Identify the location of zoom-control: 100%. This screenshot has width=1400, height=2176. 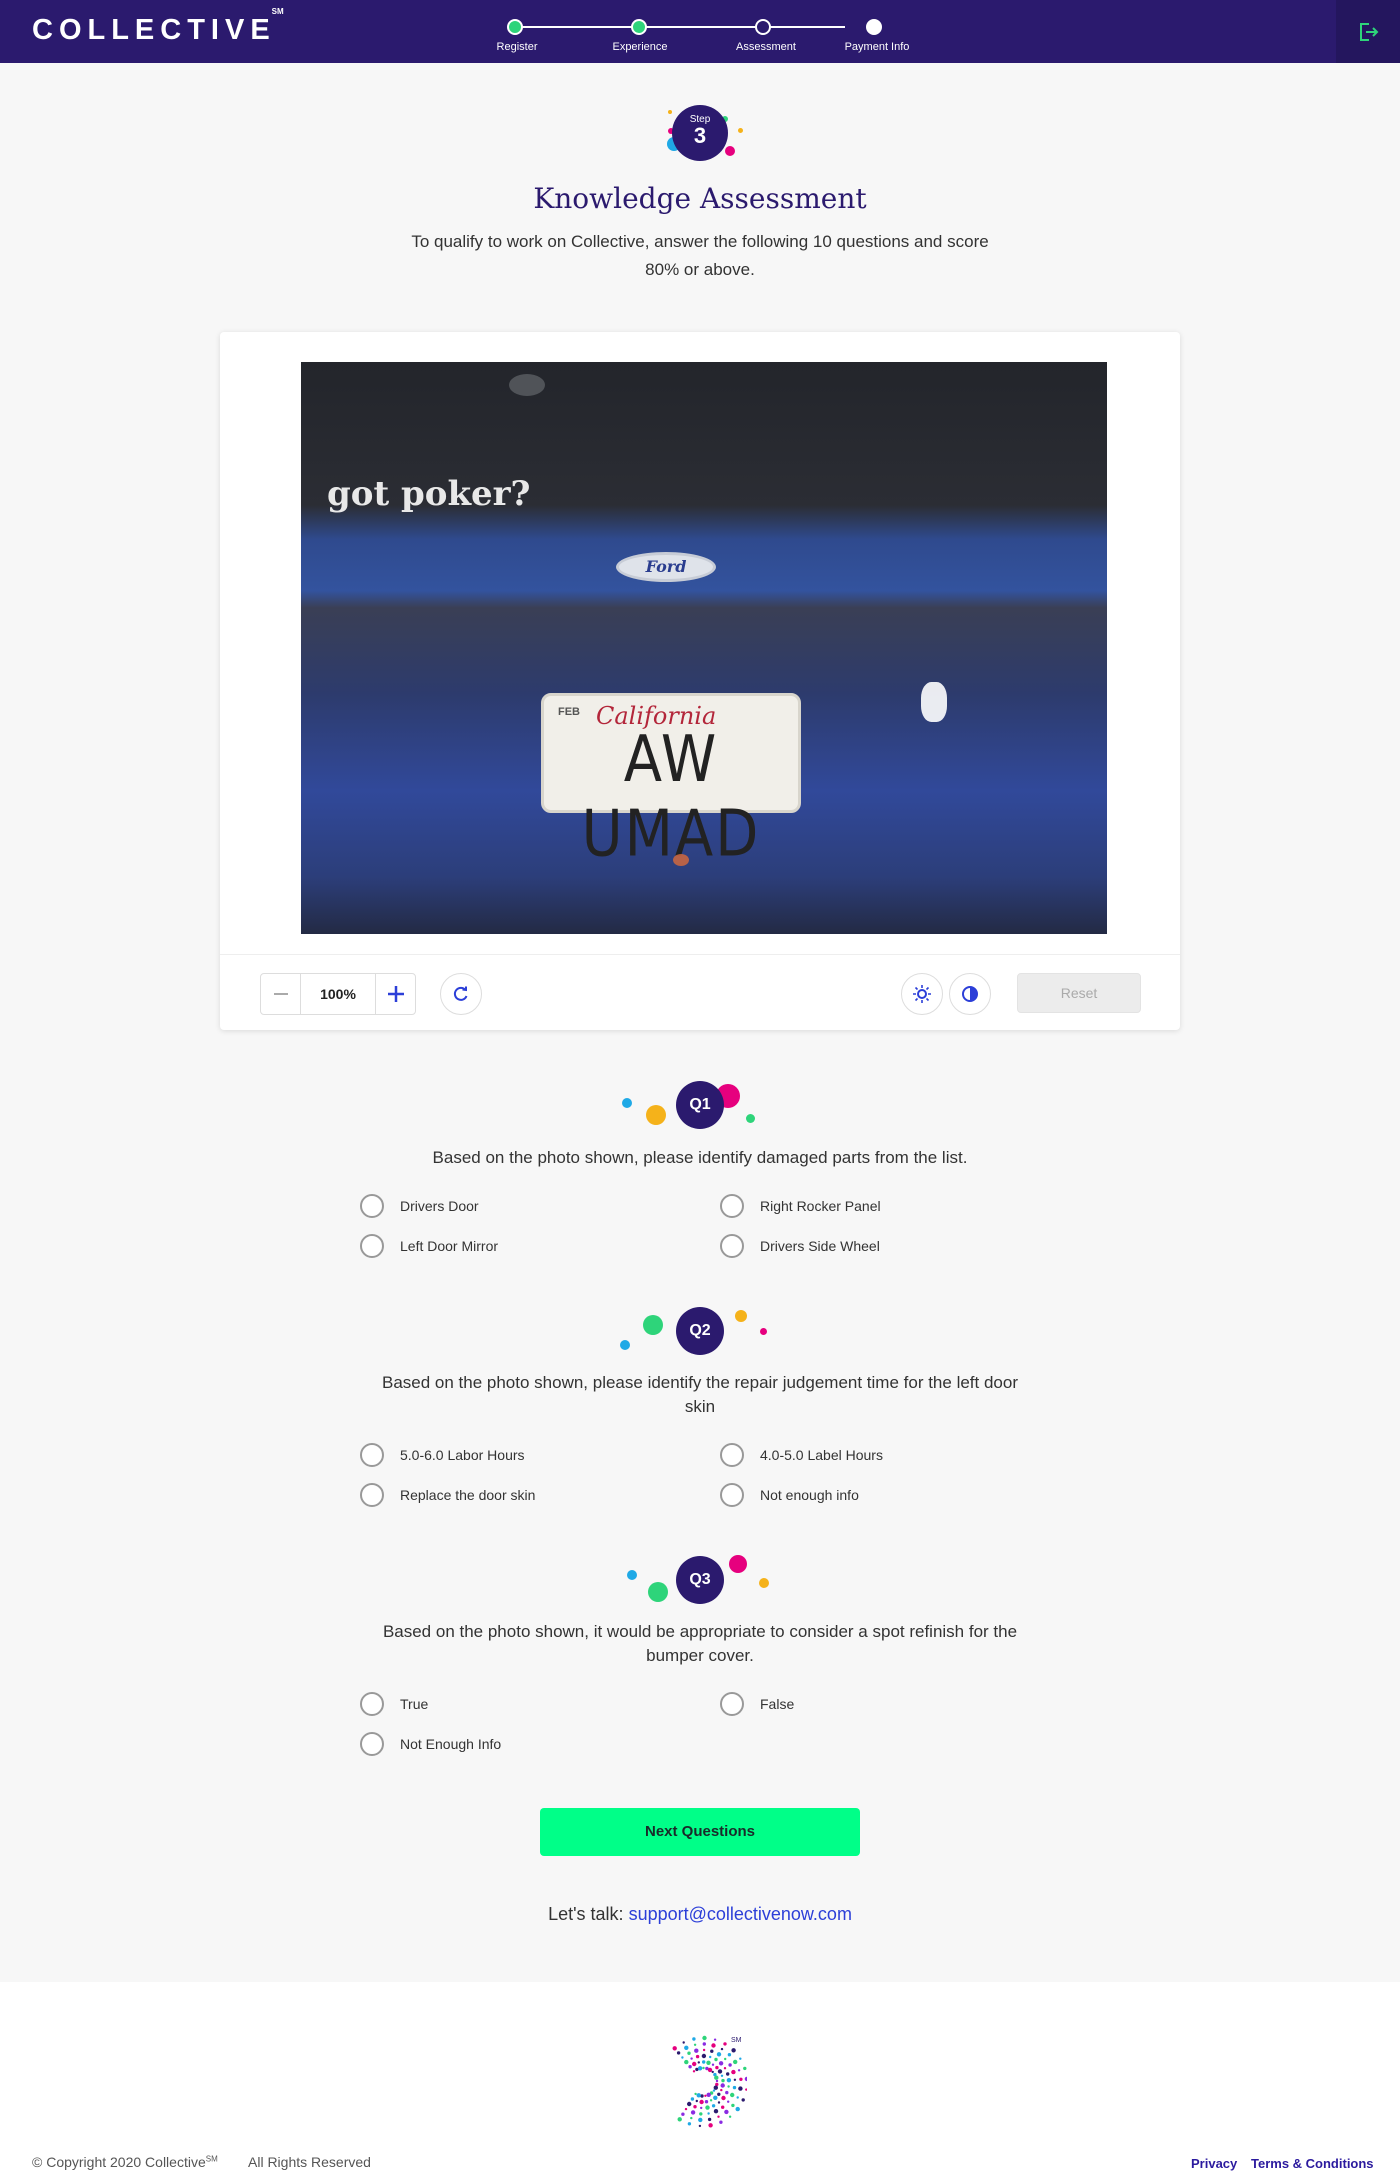
(338, 994).